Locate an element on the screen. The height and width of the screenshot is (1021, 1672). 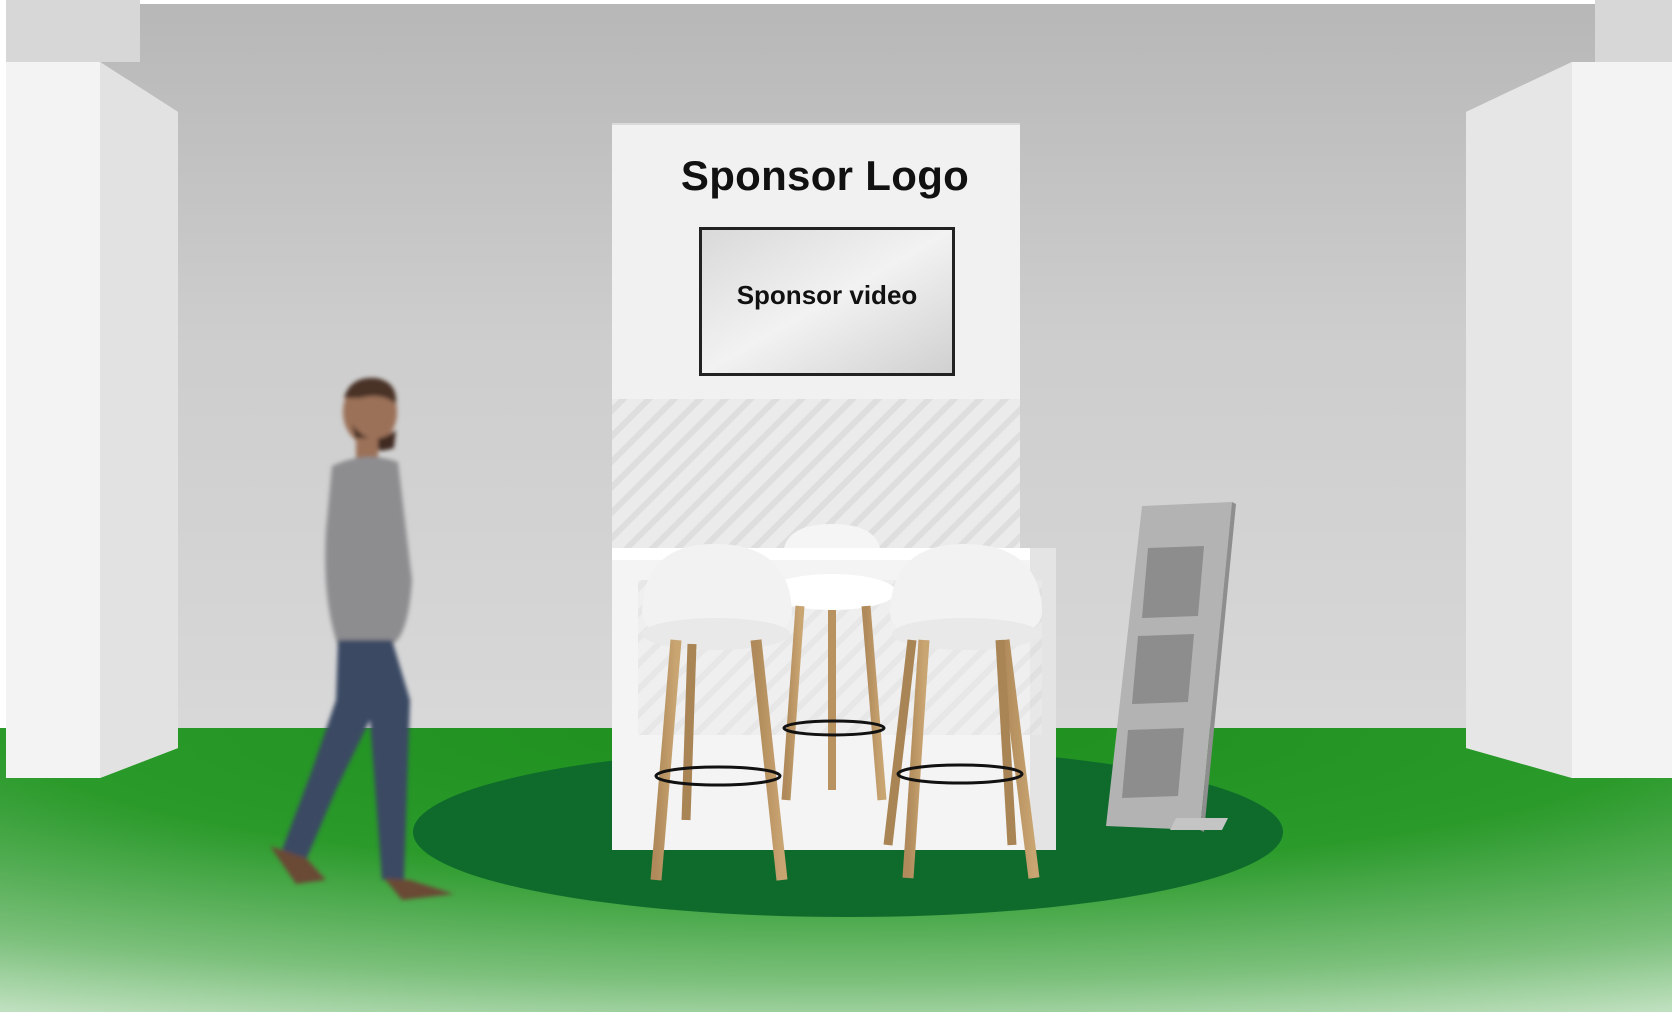
right-pillar-icon is located at coordinates (1569, 389).